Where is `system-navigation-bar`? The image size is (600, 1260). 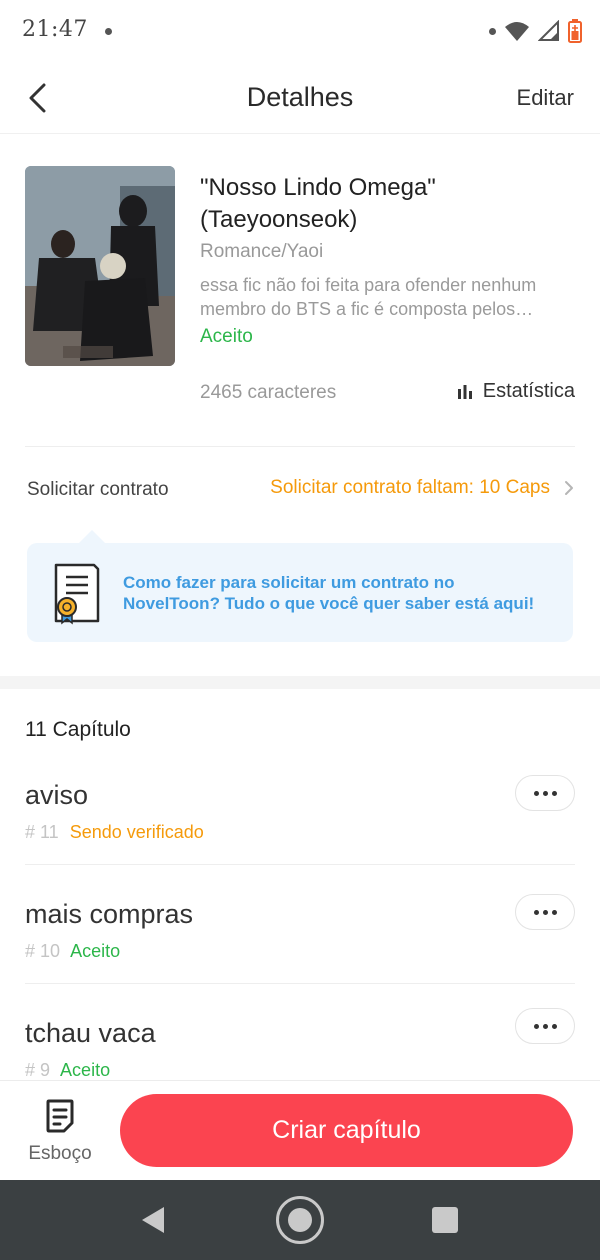 system-navigation-bar is located at coordinates (300, 1220).